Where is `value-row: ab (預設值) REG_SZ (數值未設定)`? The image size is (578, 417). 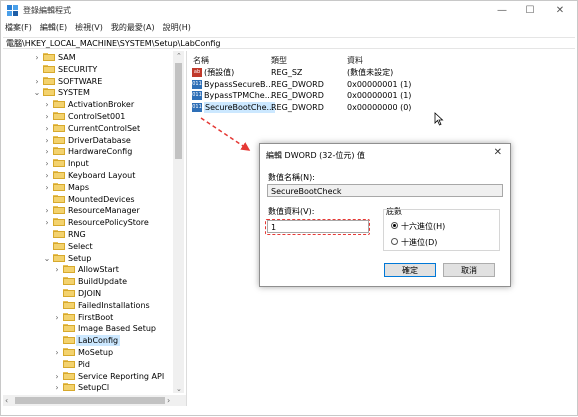
value-row: ab (預設值) REG_SZ (數值未設定) is located at coordinates (379, 72).